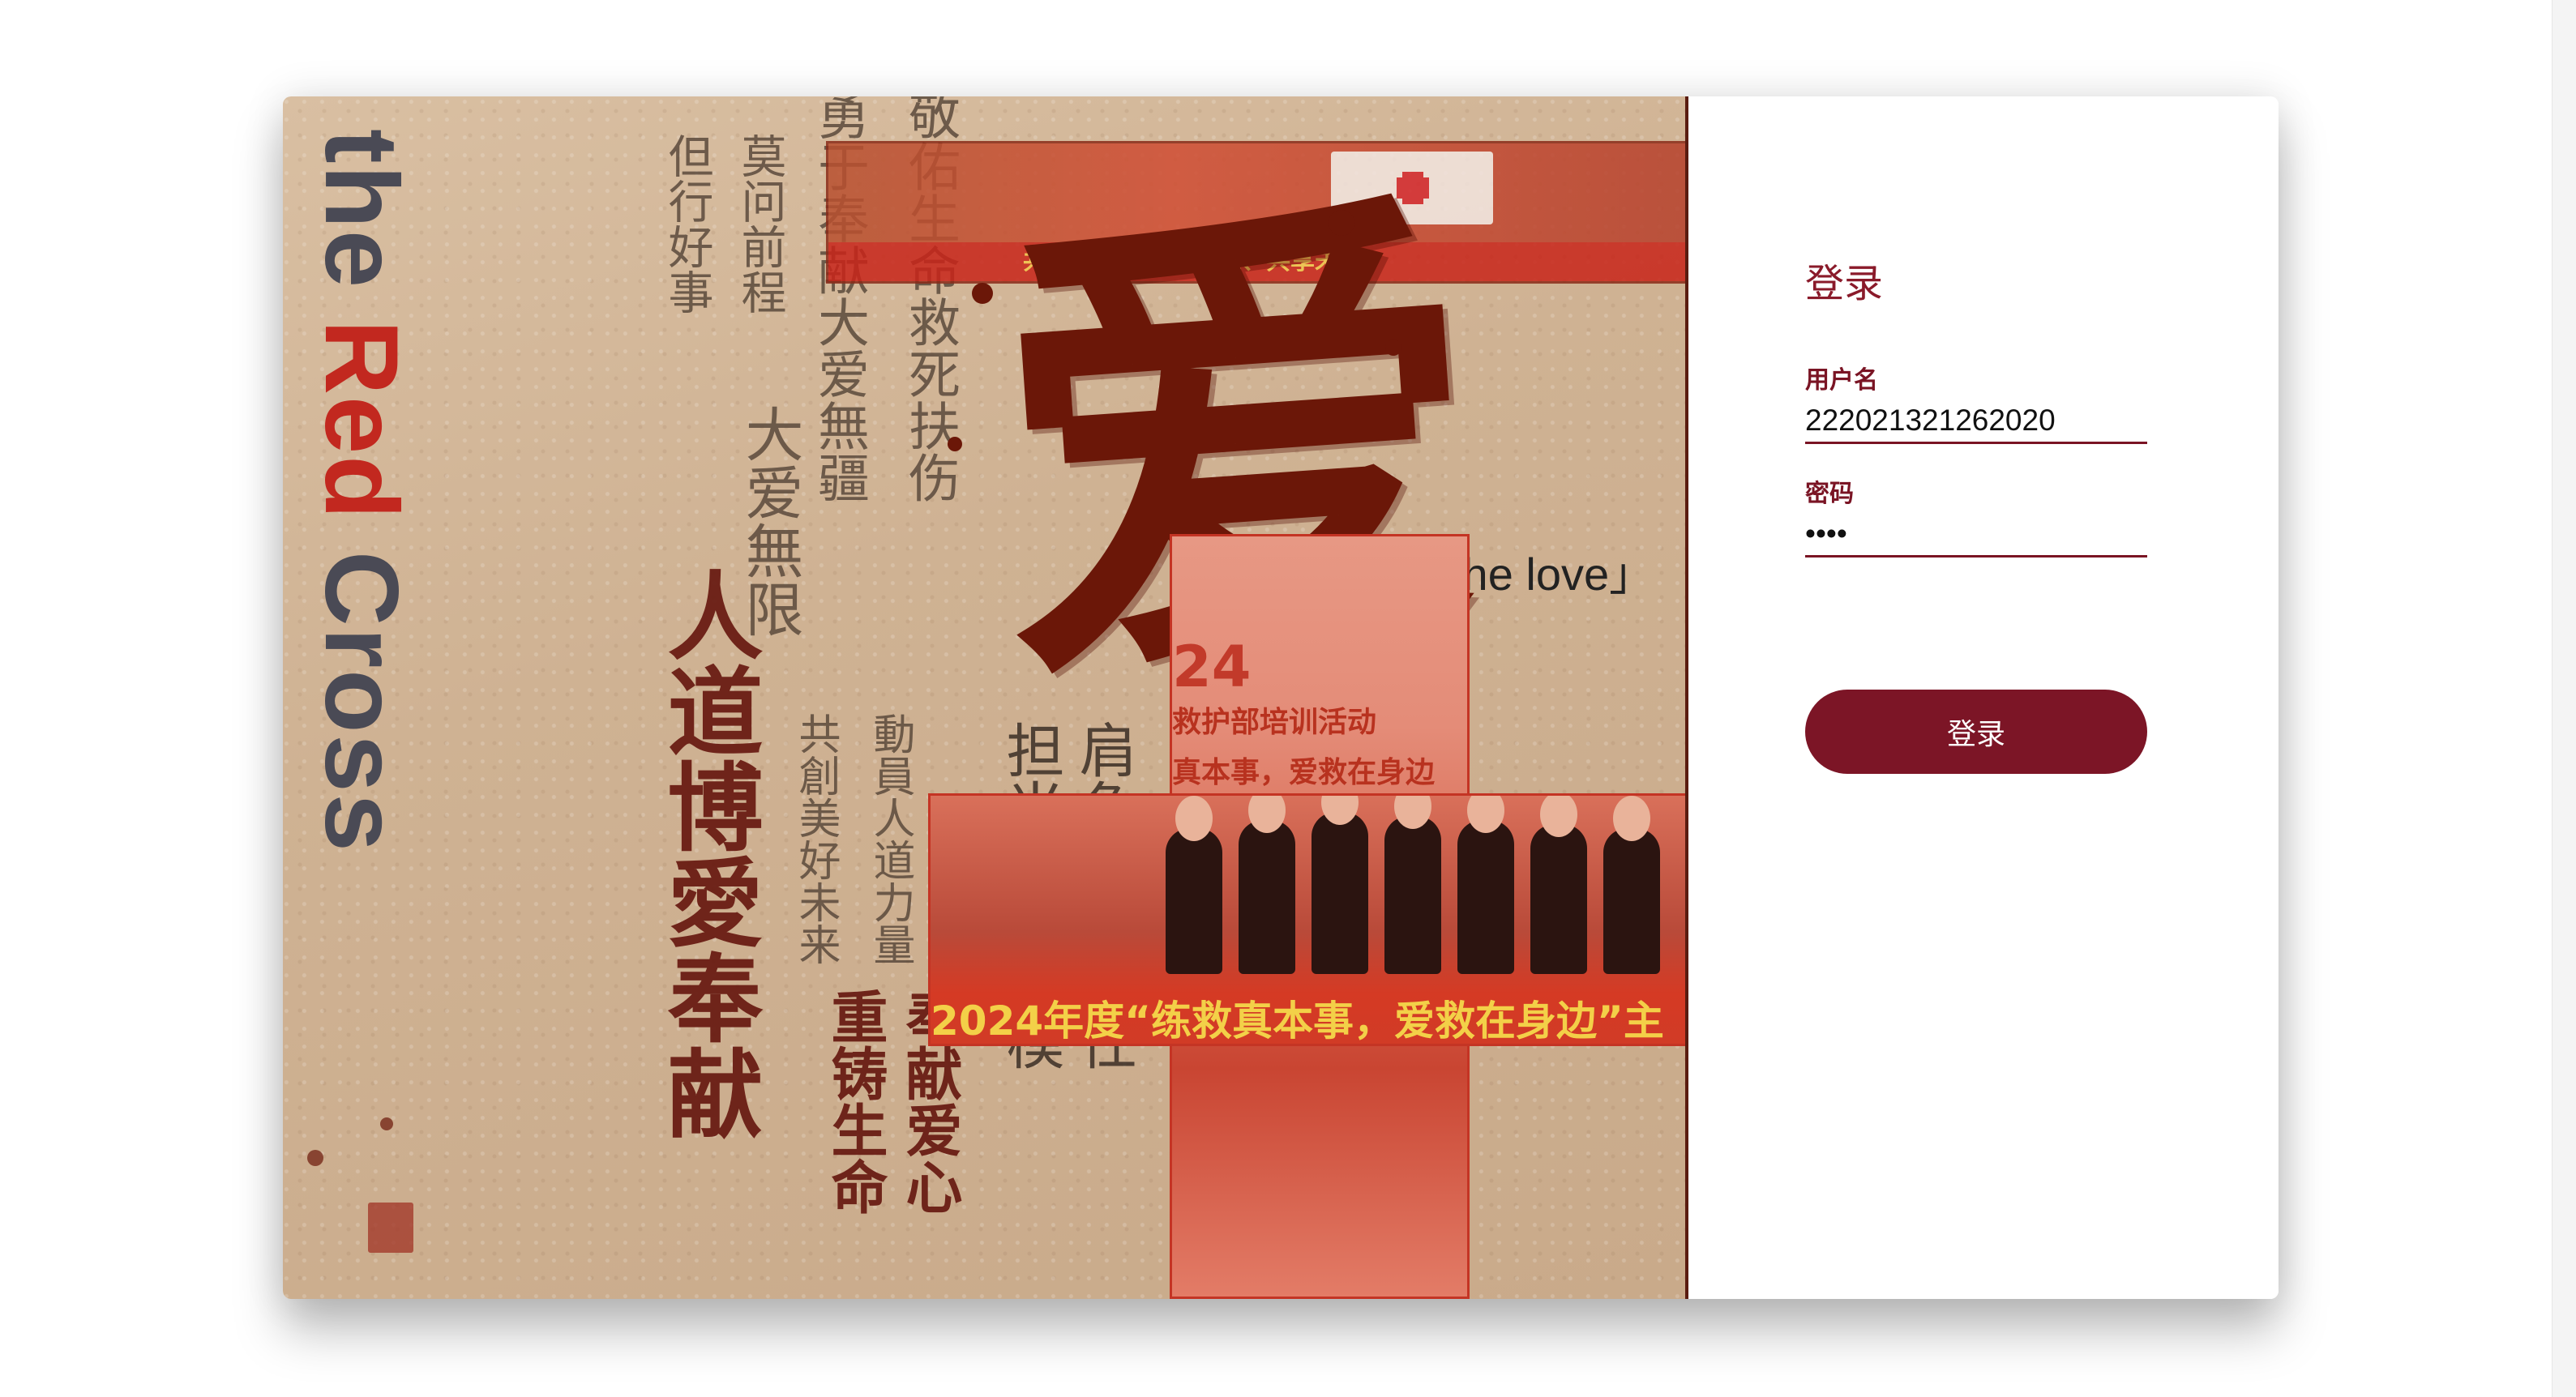 The height and width of the screenshot is (1397, 2576). I want to click on username-label: 用户名, so click(1841, 380).